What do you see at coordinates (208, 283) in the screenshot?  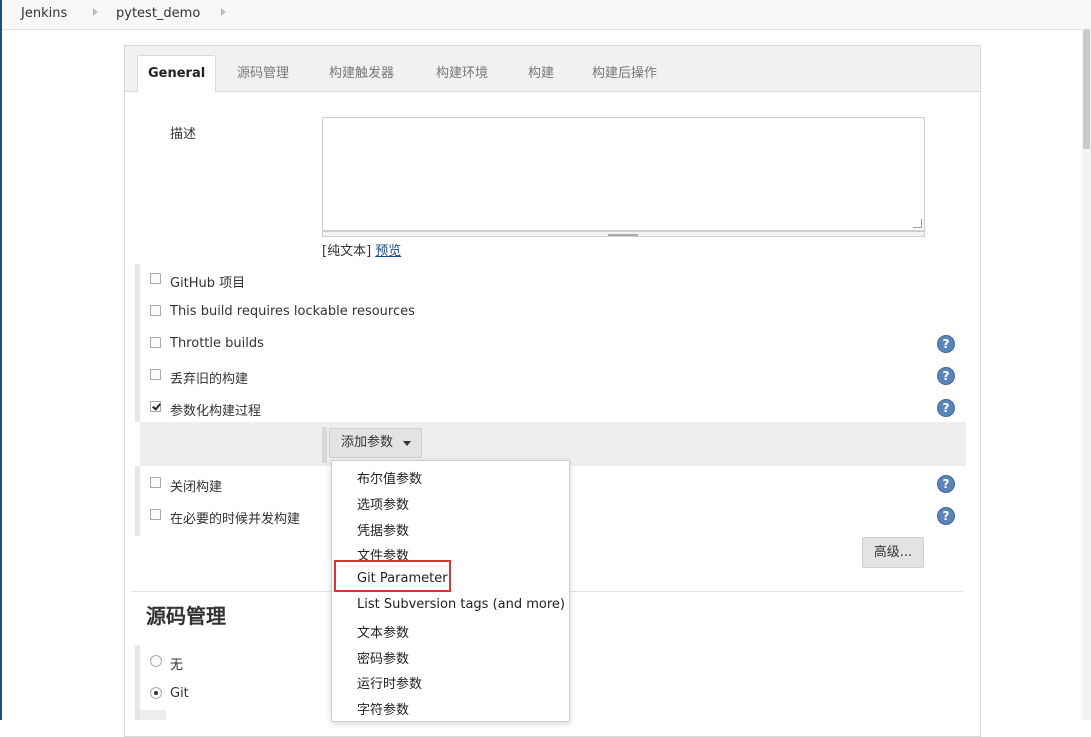 I see `github-project-label: GitHub 项目` at bounding box center [208, 283].